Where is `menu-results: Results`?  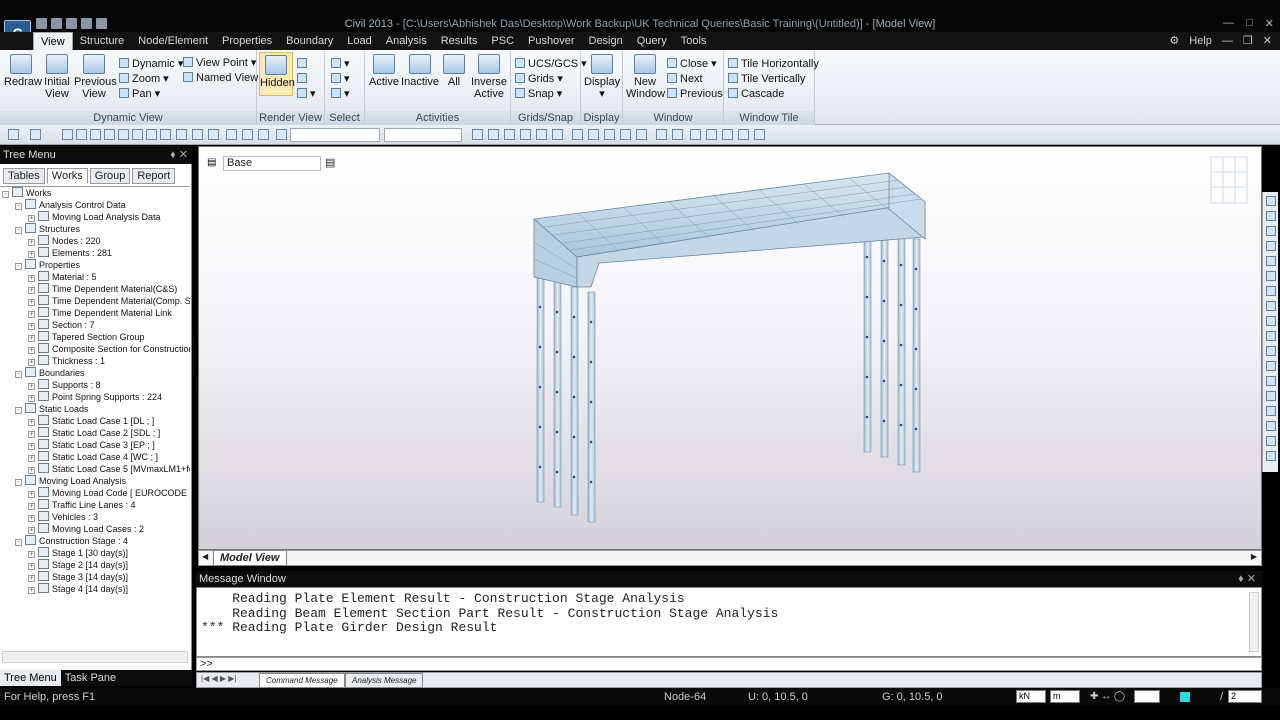 menu-results: Results is located at coordinates (459, 41).